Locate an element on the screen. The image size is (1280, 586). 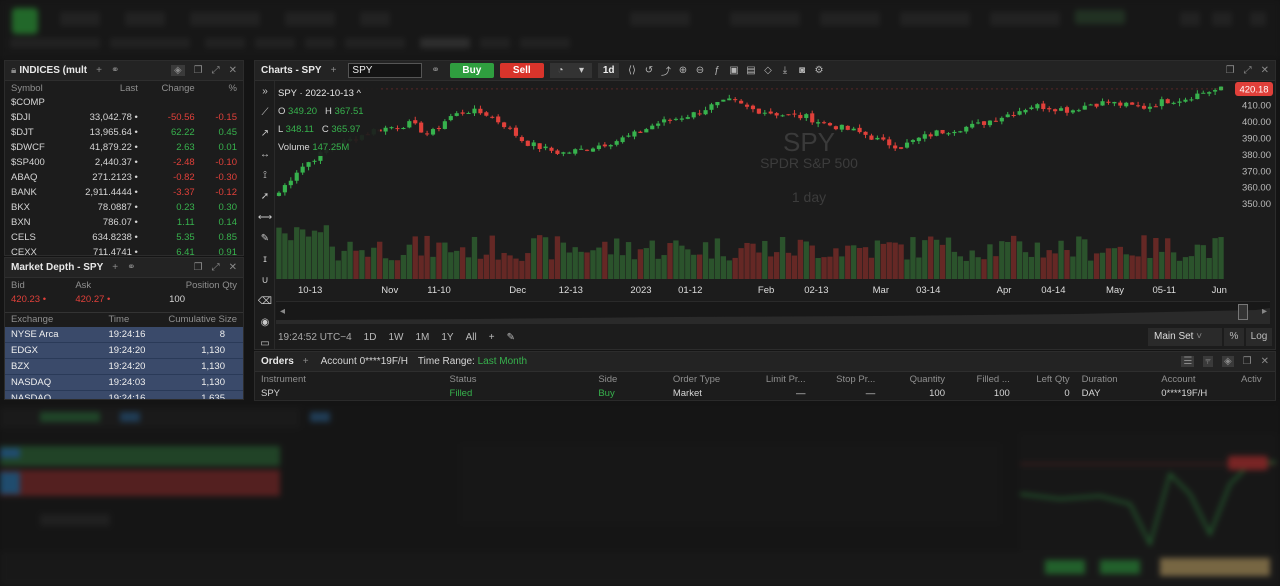
range-1y: 1Y is located at coordinates (447, 337).